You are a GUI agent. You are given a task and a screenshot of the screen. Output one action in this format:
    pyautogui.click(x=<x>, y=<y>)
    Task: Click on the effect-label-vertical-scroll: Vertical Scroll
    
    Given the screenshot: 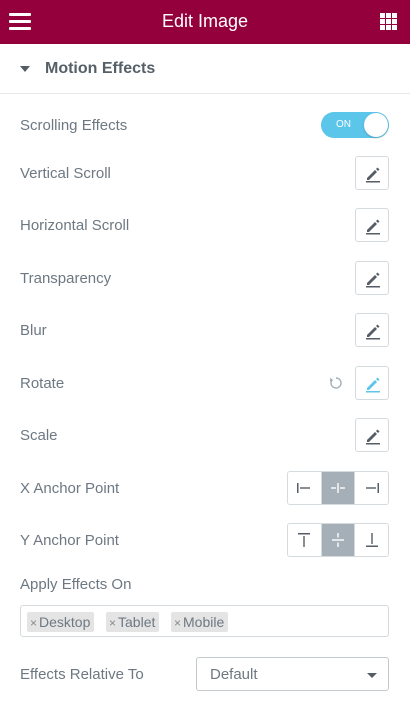 What is the action you would take?
    pyautogui.click(x=65, y=173)
    